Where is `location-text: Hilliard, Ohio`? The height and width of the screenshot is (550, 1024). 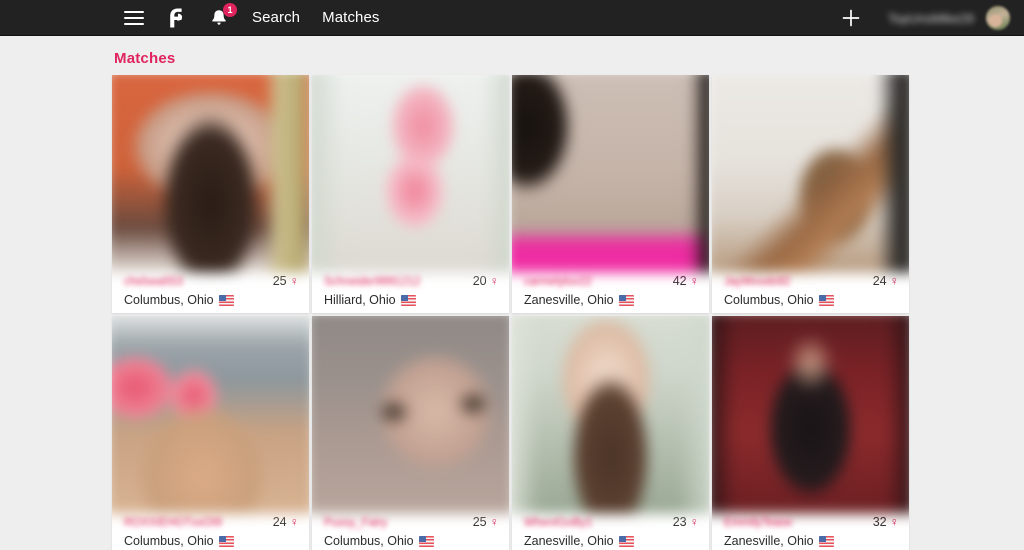
location-text: Hilliard, Ohio is located at coordinates (360, 300).